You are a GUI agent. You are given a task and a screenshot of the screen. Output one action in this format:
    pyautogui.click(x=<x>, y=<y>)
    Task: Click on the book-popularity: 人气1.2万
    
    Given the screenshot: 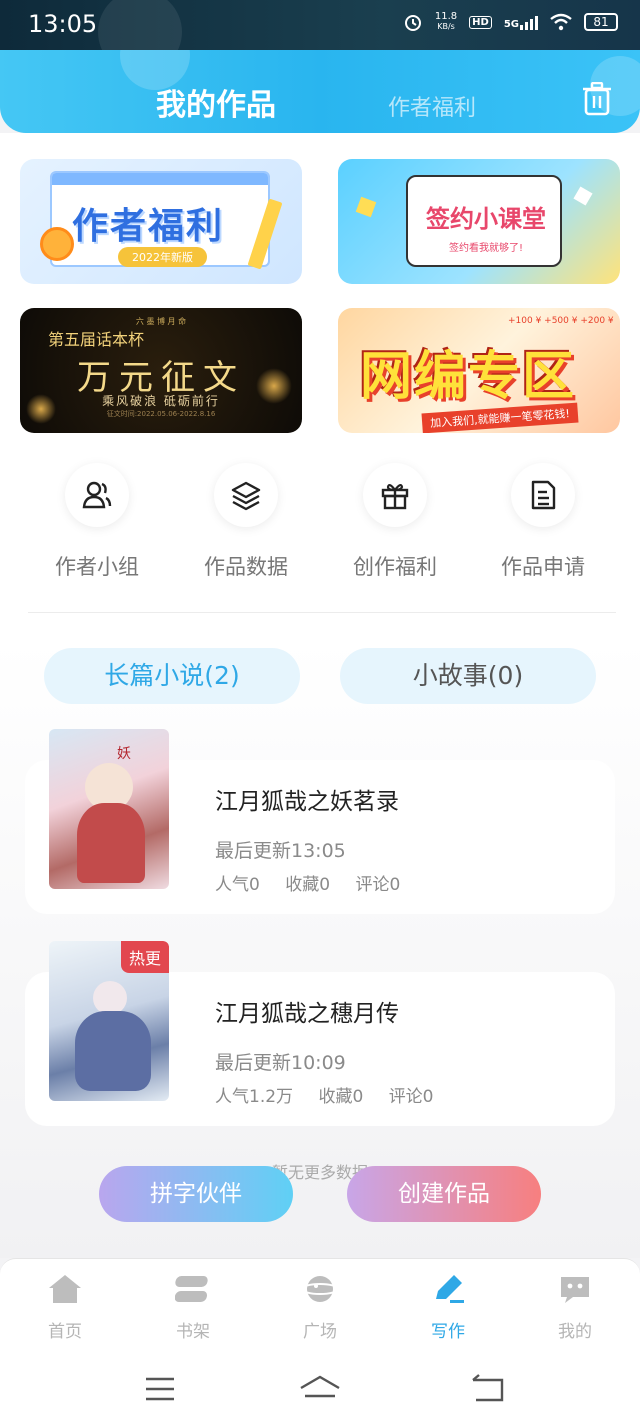 What is the action you would take?
    pyautogui.click(x=254, y=1097)
    